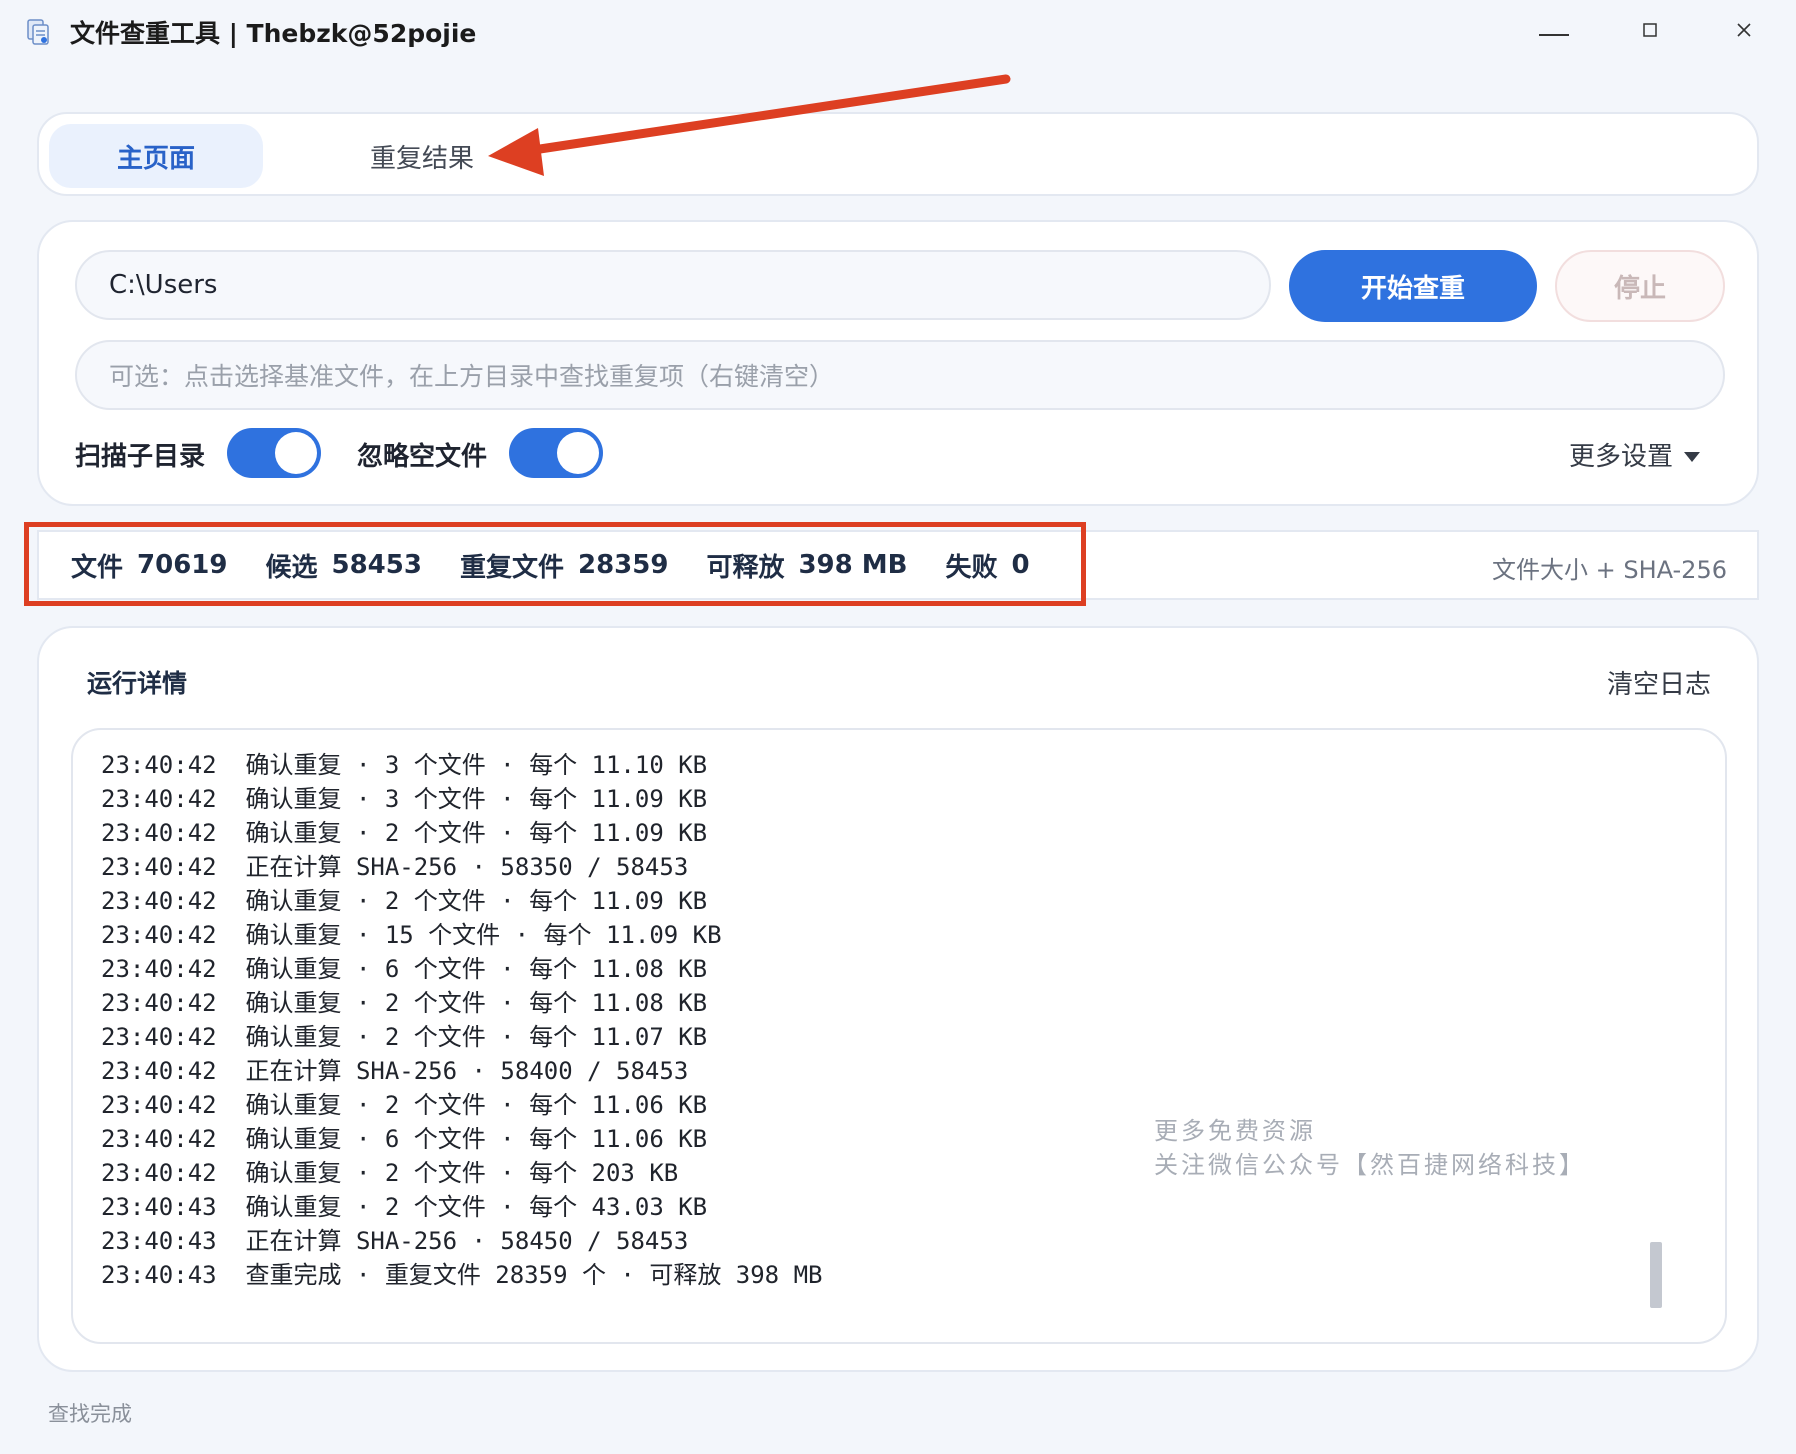  I want to click on log-line: 23:40:42 确认重复 · 2 个文件 · 每个 11.07 KB, so click(404, 1037).